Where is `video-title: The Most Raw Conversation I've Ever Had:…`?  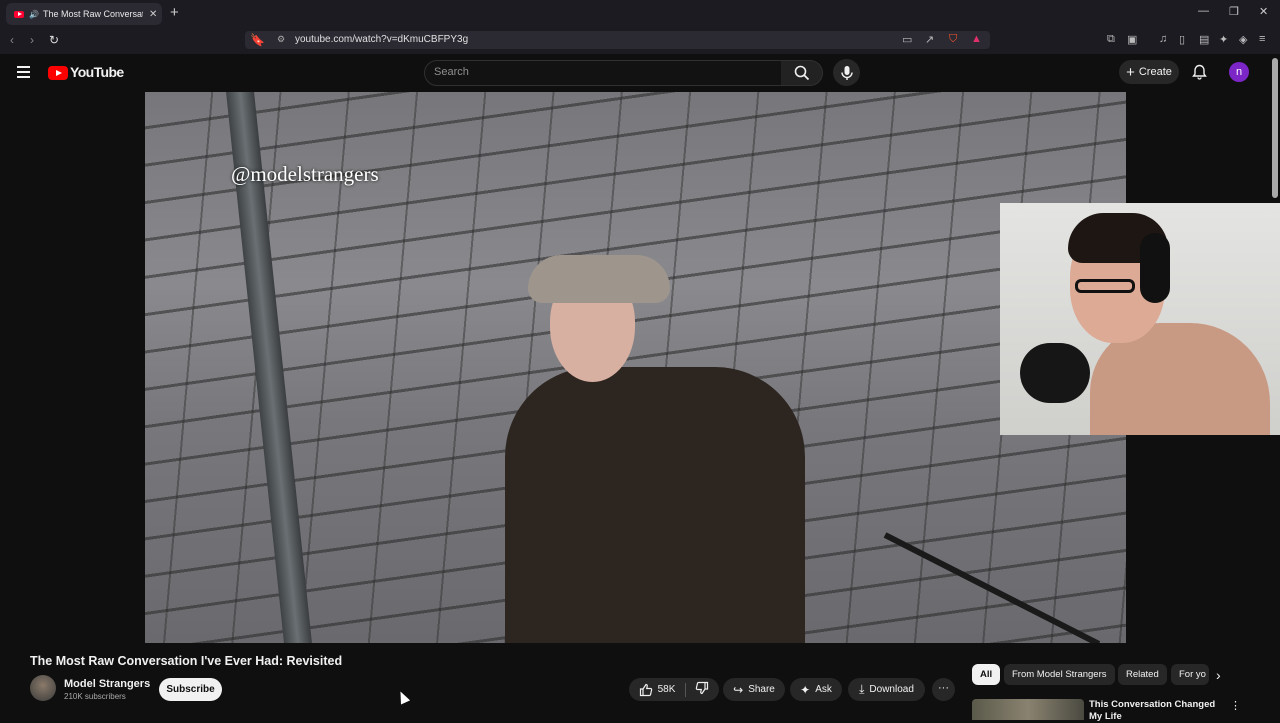 video-title: The Most Raw Conversation I've Ever Had:… is located at coordinates (186, 661).